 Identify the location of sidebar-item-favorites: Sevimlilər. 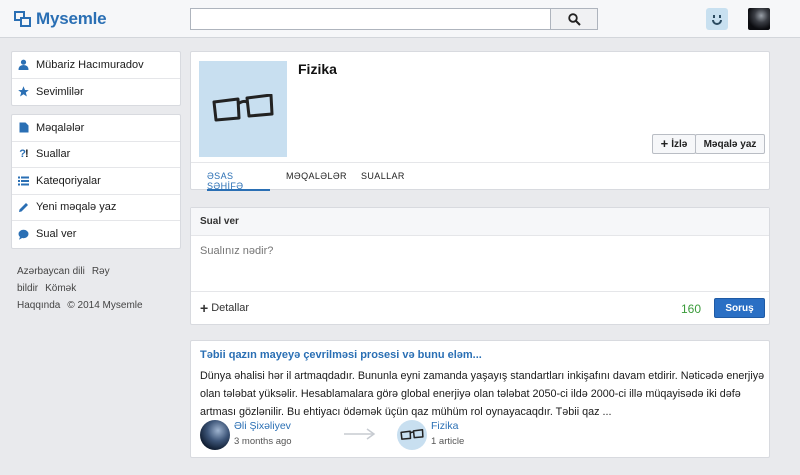
(96, 92).